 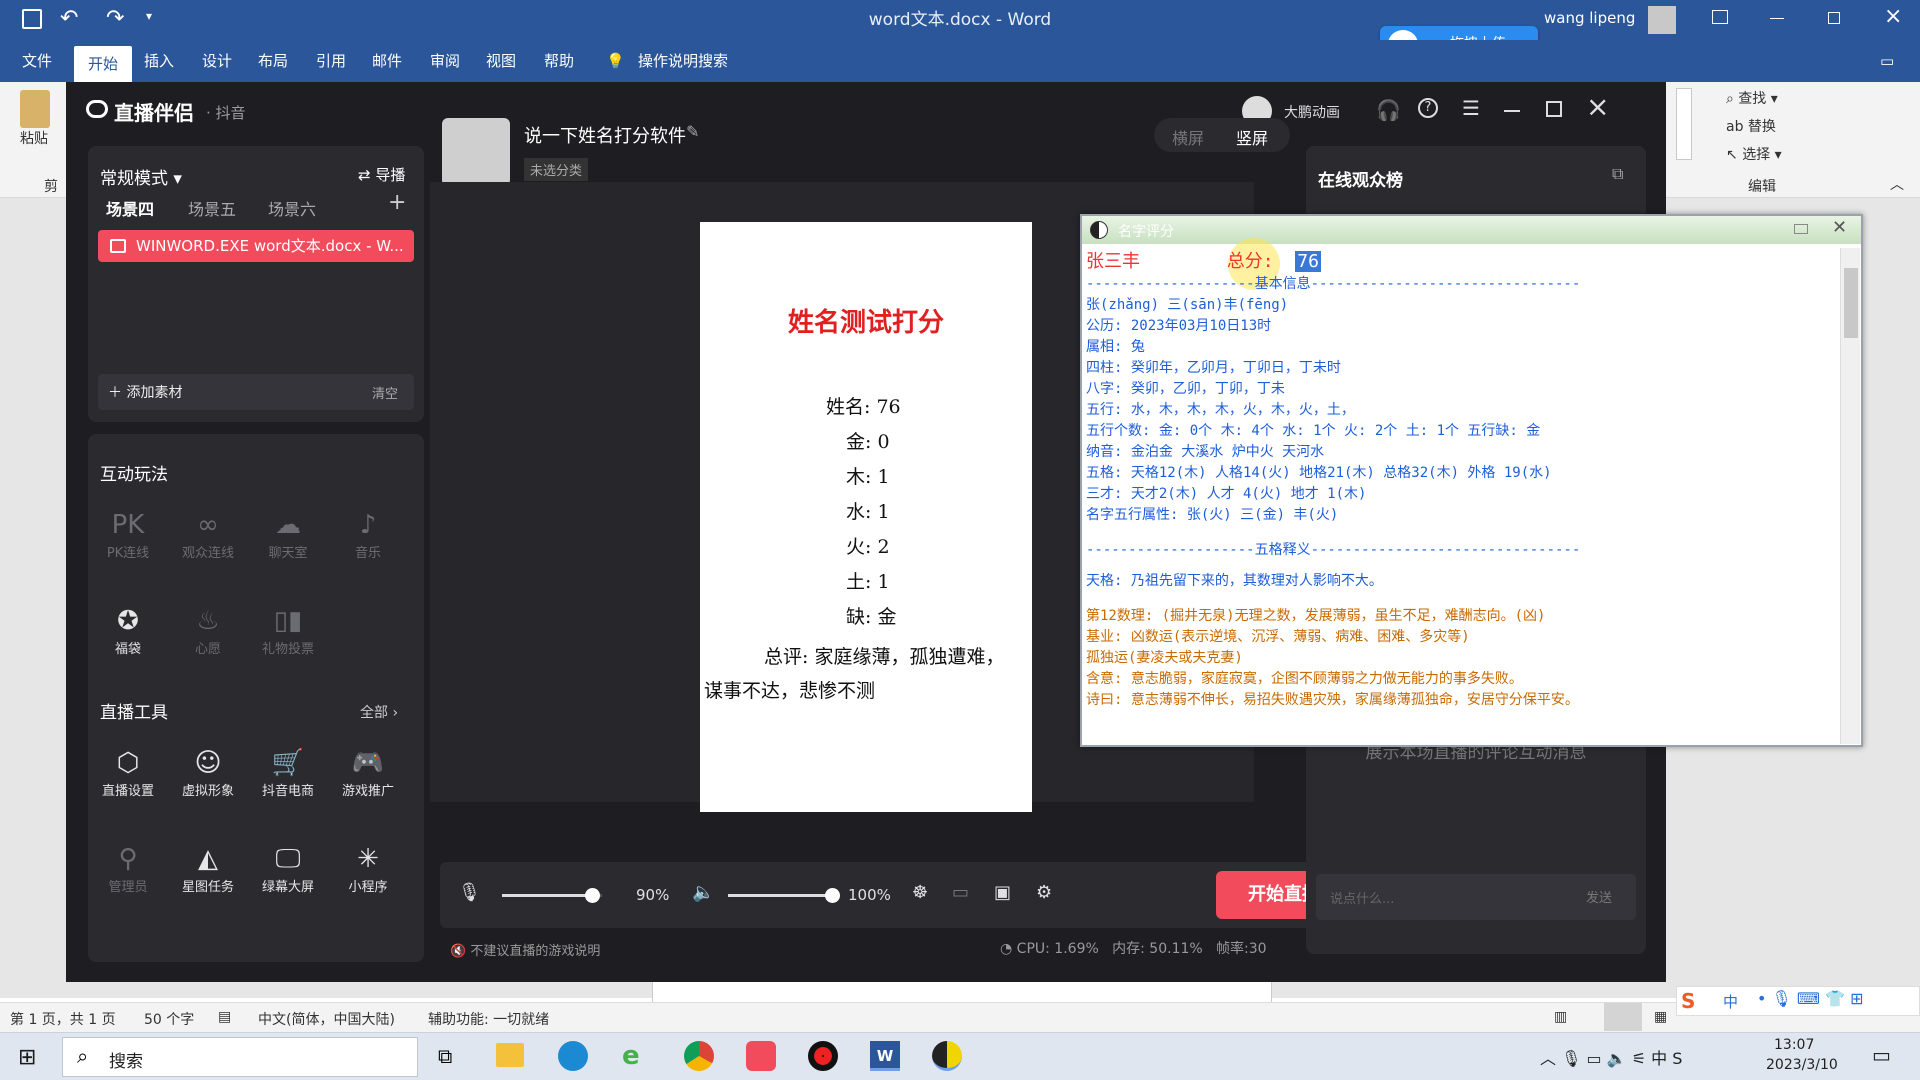 I want to click on live-title: 说一下姓名打分软件, so click(x=605, y=135).